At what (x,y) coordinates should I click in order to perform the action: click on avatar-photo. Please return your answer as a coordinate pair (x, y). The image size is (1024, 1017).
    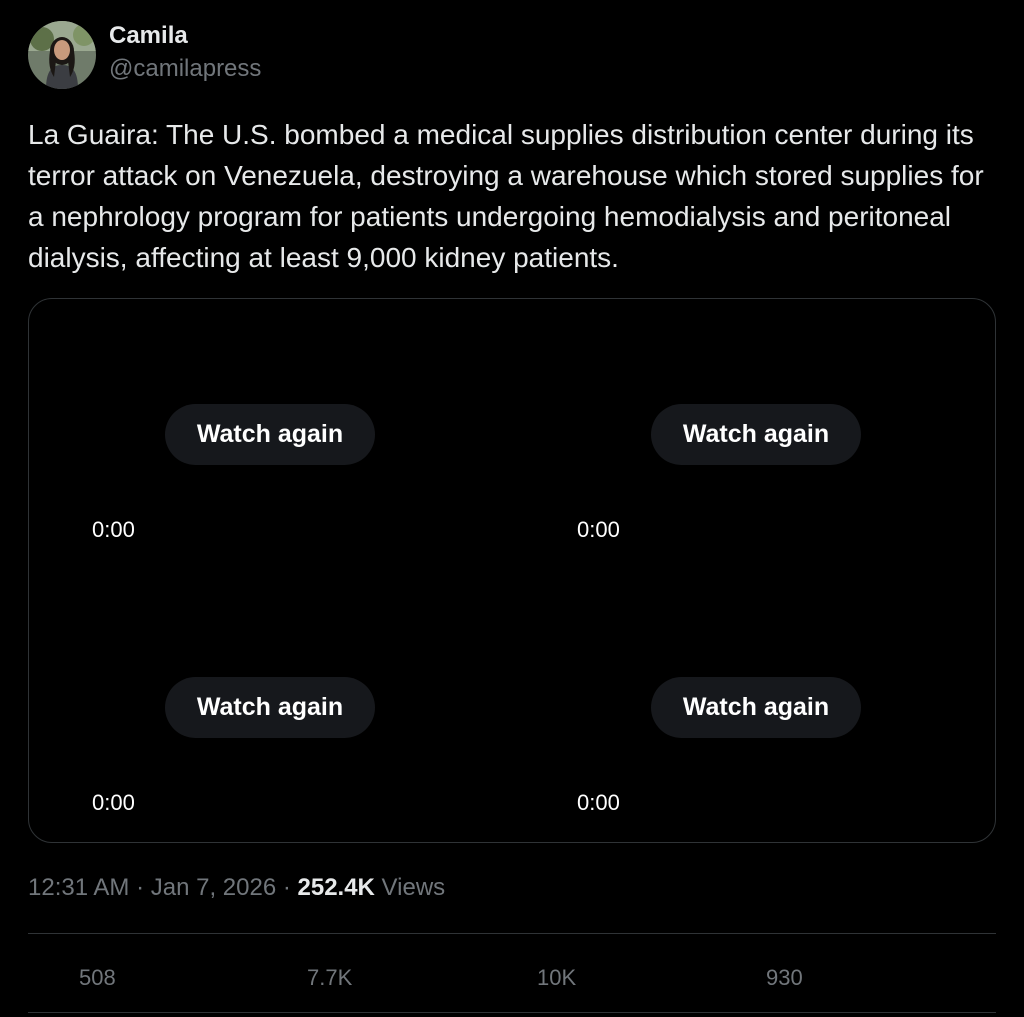
    Looking at the image, I should click on (62, 55).